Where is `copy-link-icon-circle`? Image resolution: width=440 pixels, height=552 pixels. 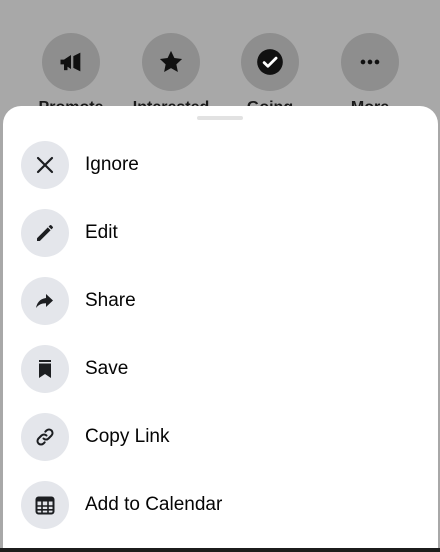 copy-link-icon-circle is located at coordinates (45, 437).